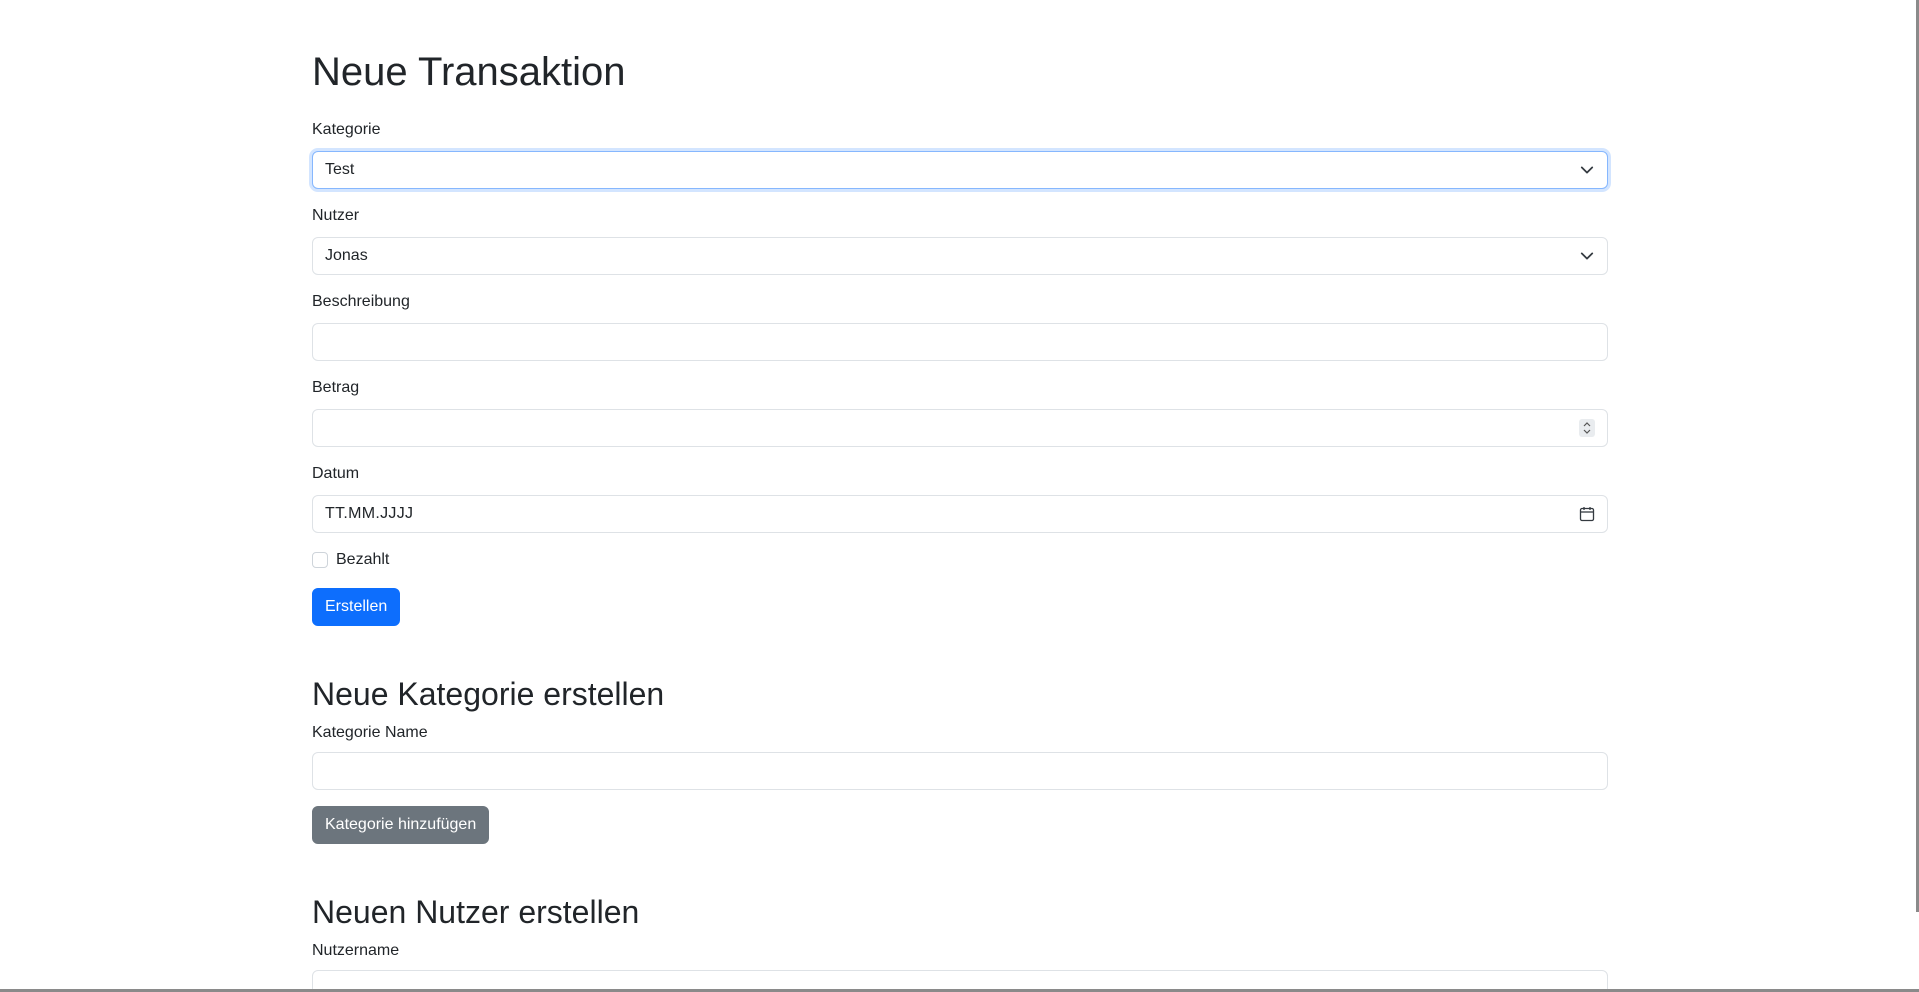 Image resolution: width=1919 pixels, height=992 pixels. I want to click on description-input, so click(960, 342).